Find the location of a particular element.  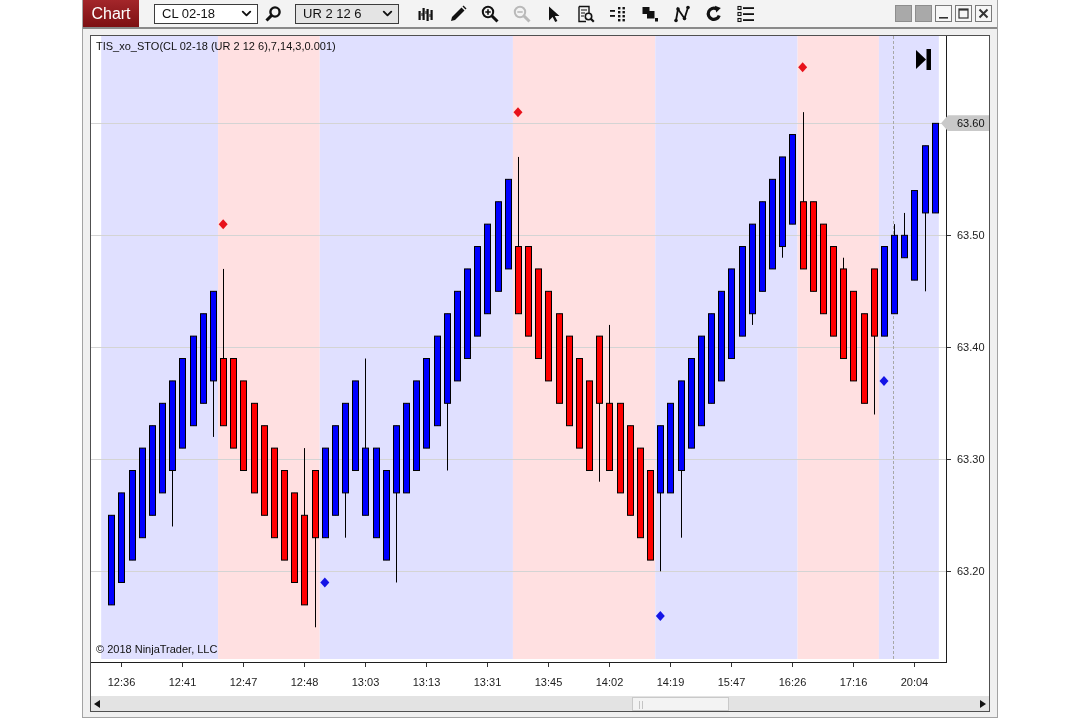

time-axis-label: 13:45 is located at coordinates (548, 682).